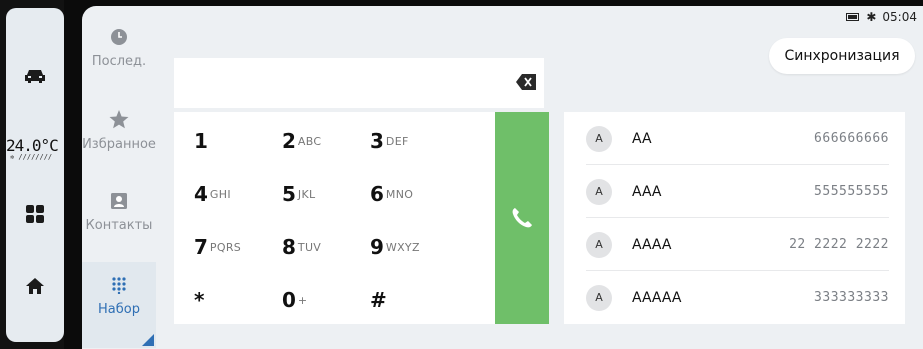  I want to click on dialpad-key: 7 PQRS, so click(239, 247).